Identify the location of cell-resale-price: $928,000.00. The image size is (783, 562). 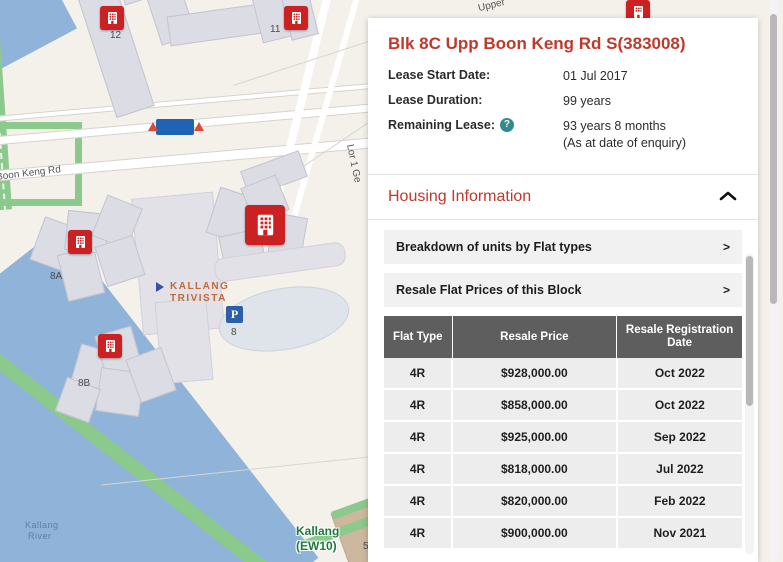
(535, 374).